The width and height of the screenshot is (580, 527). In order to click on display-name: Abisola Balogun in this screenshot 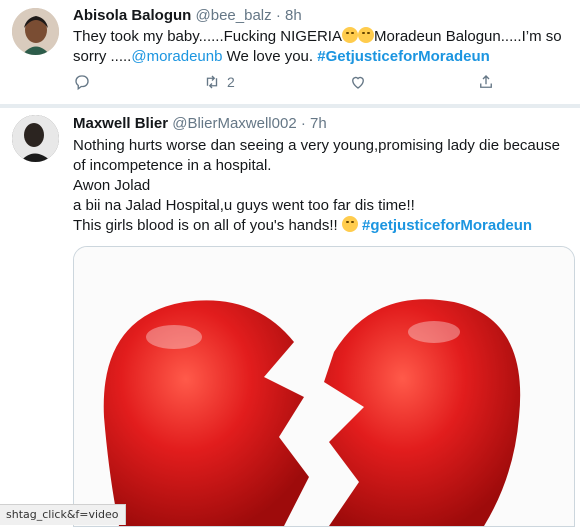, I will do `click(132, 15)`.